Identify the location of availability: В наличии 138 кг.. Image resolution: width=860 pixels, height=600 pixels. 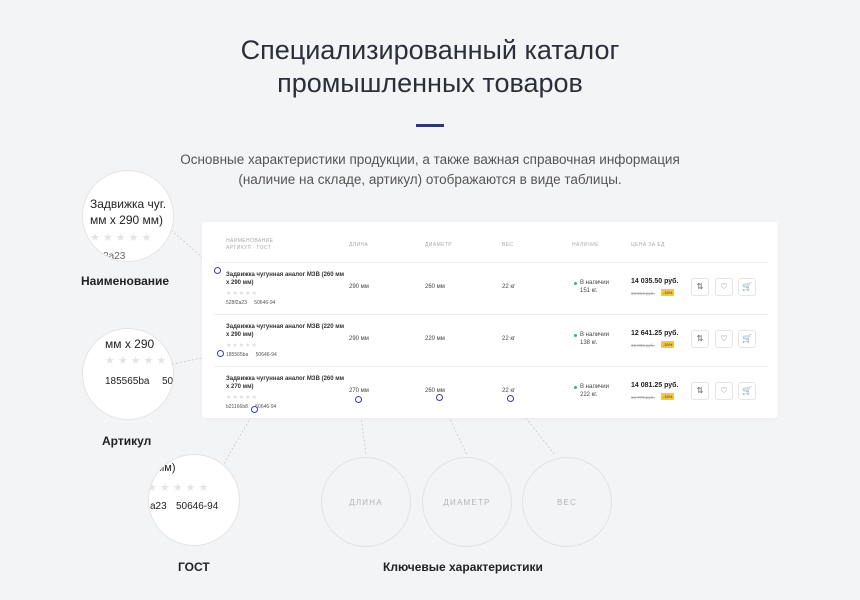
(591, 339).